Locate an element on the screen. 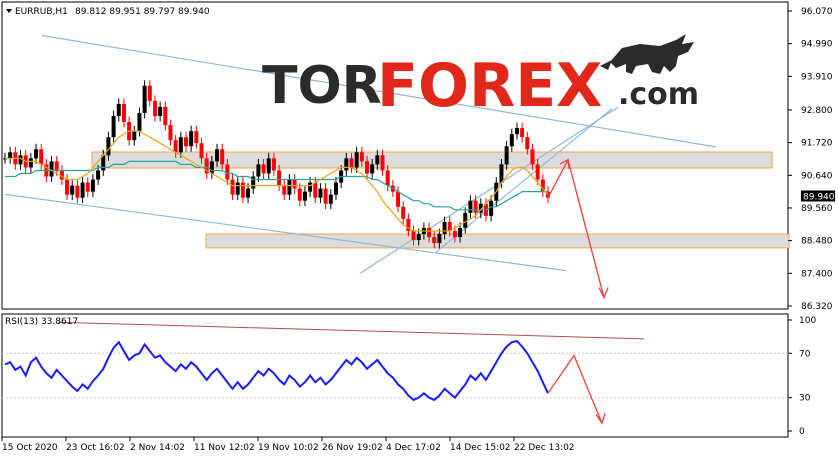 Image resolution: width=838 pixels, height=462 pixels. time-tick-label: 11 Nov 12:02 is located at coordinates (224, 448).